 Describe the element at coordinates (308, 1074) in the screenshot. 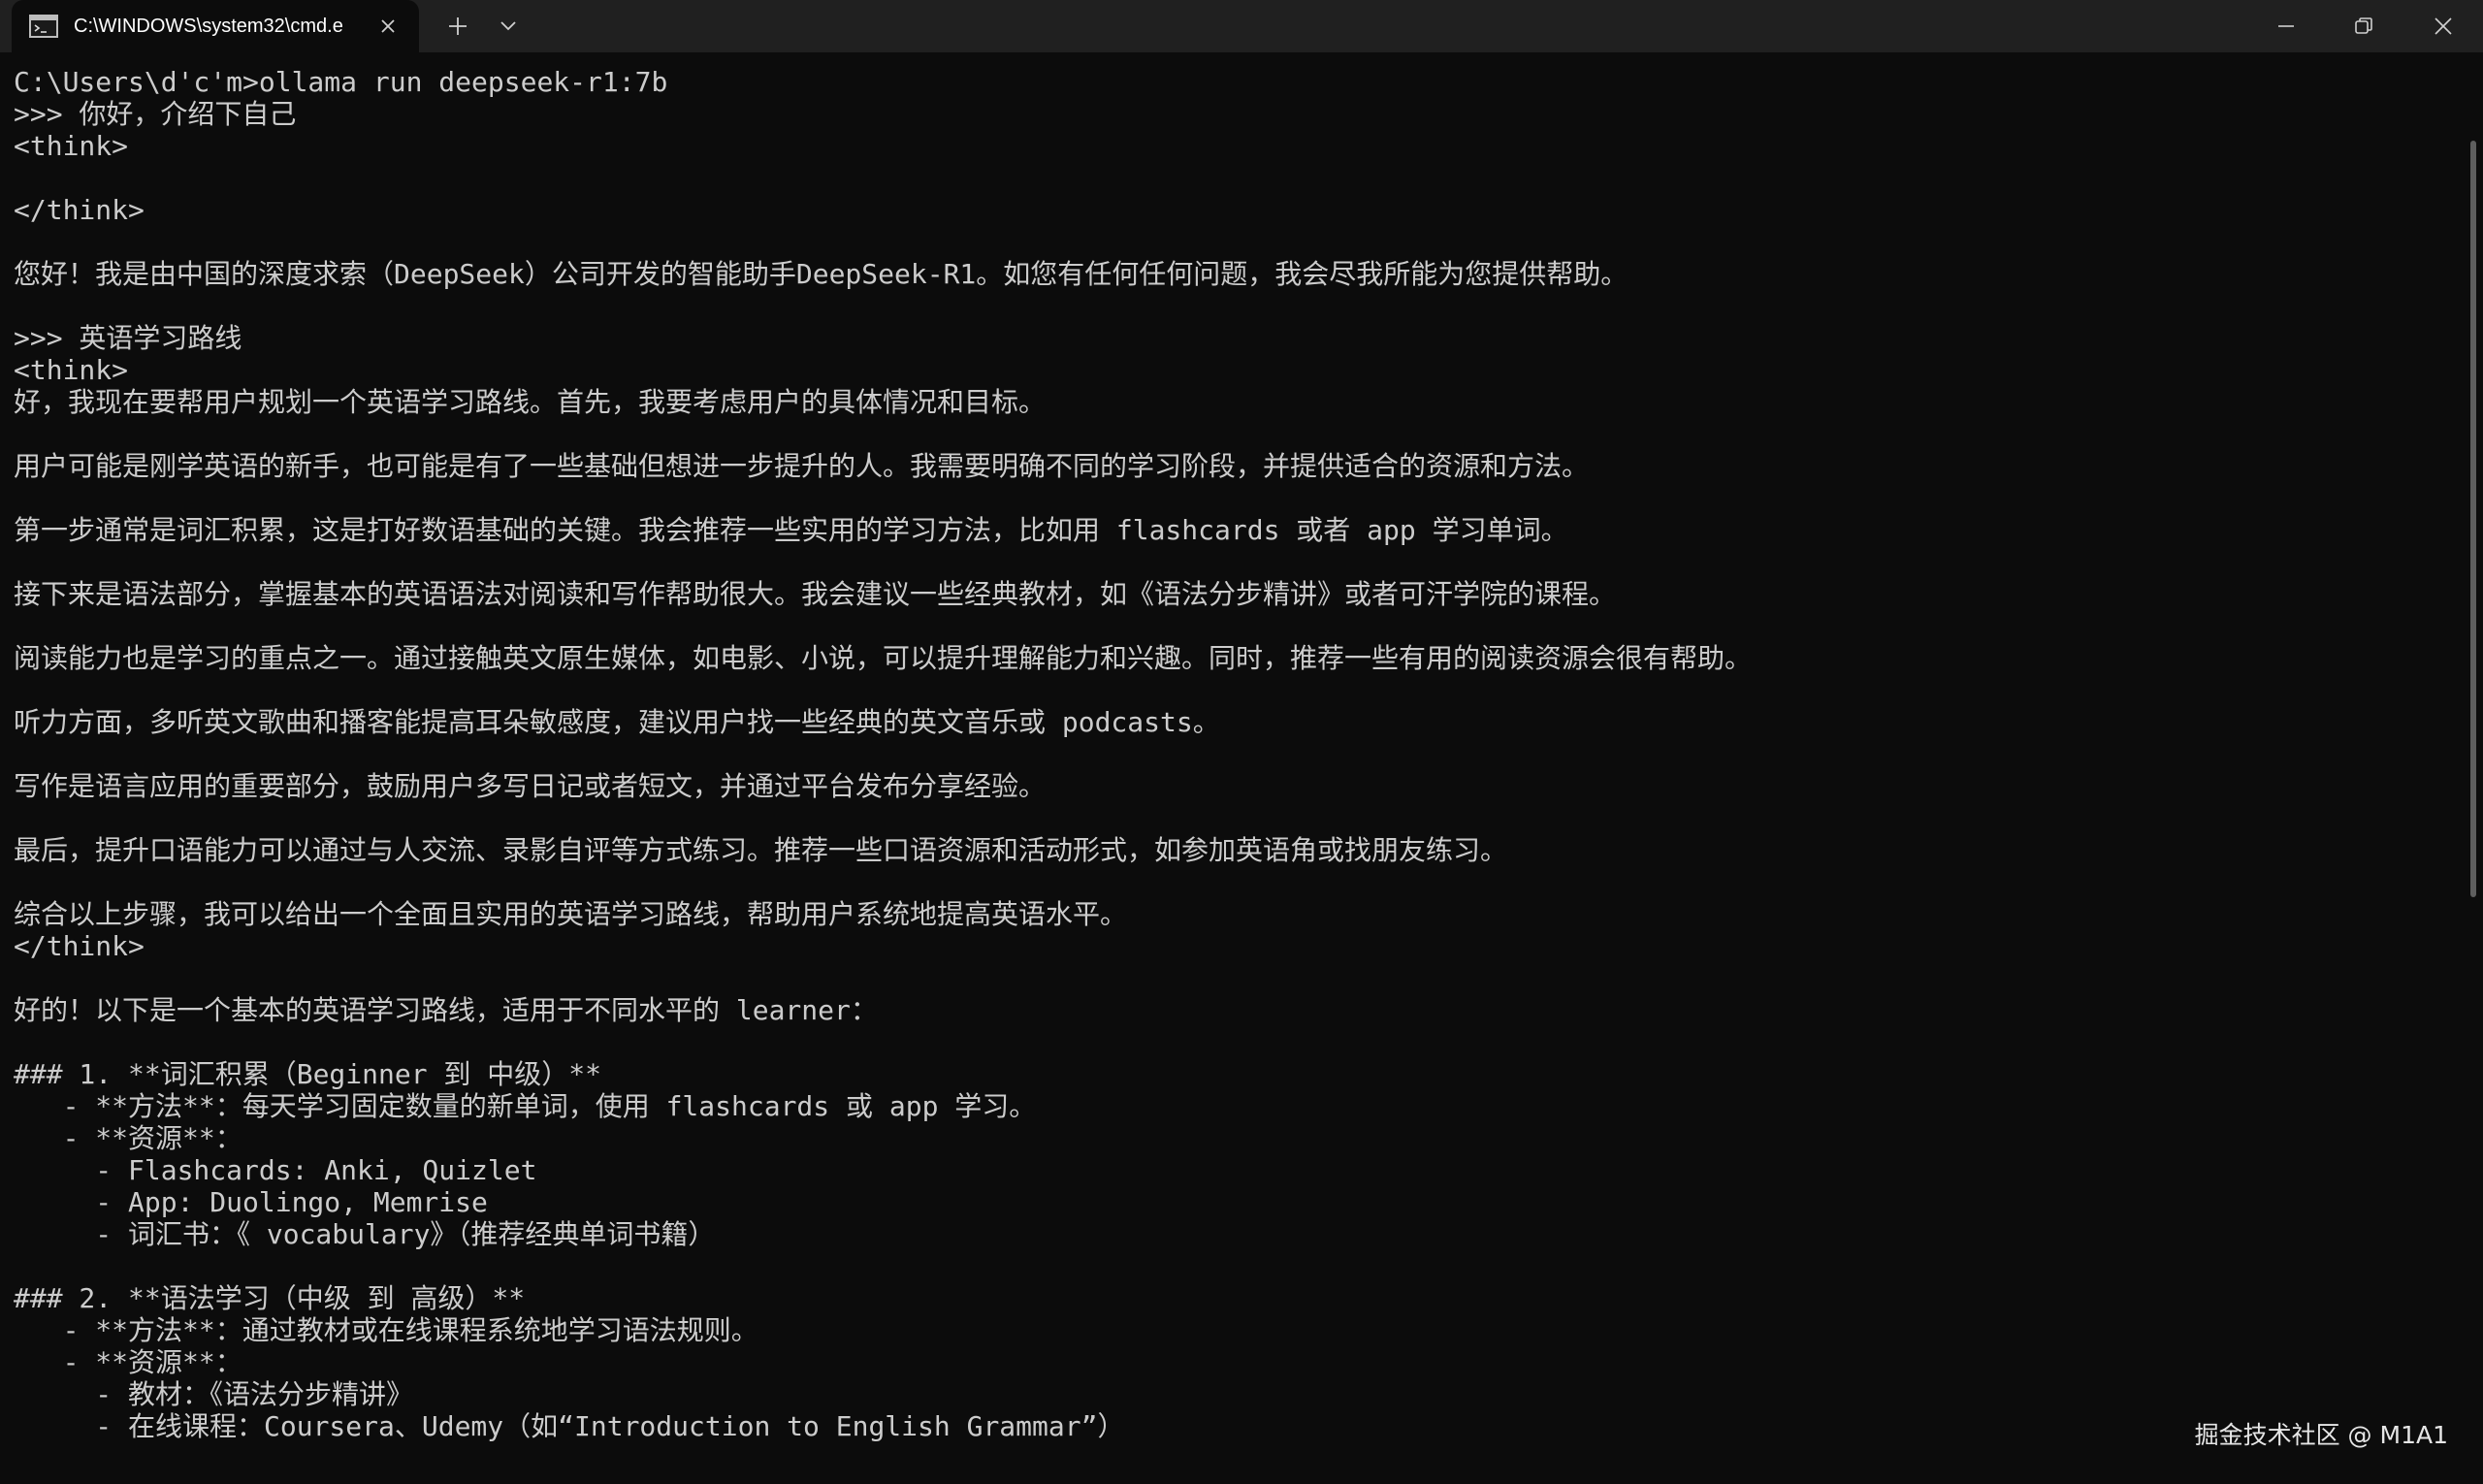

I see `console-line: ### 1. **词汇积累（Beginner 到 中级）**` at that location.